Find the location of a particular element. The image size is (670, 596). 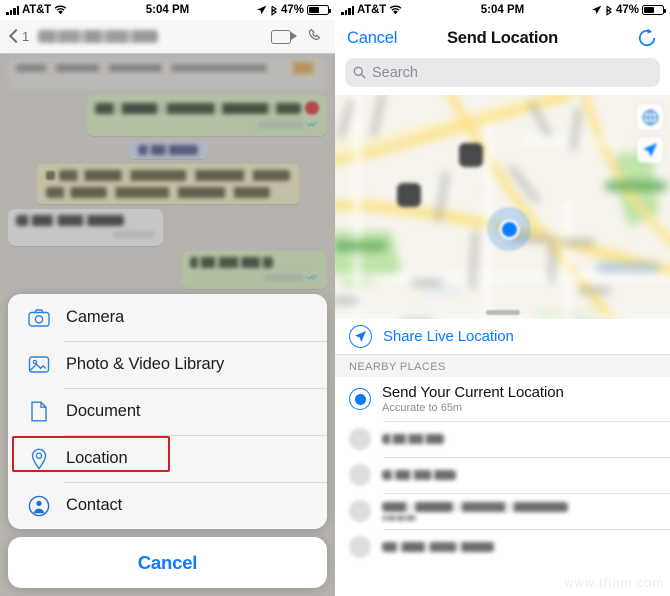

sheet-item-label: Photo & Video Library is located at coordinates (145, 364).